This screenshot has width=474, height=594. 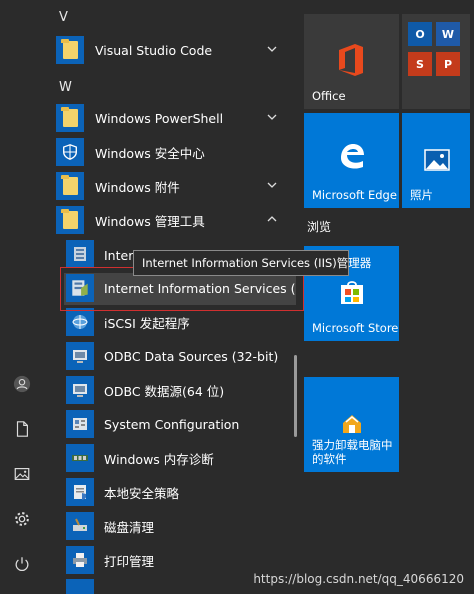 What do you see at coordinates (295, 396) in the screenshot?
I see `scrollbar` at bounding box center [295, 396].